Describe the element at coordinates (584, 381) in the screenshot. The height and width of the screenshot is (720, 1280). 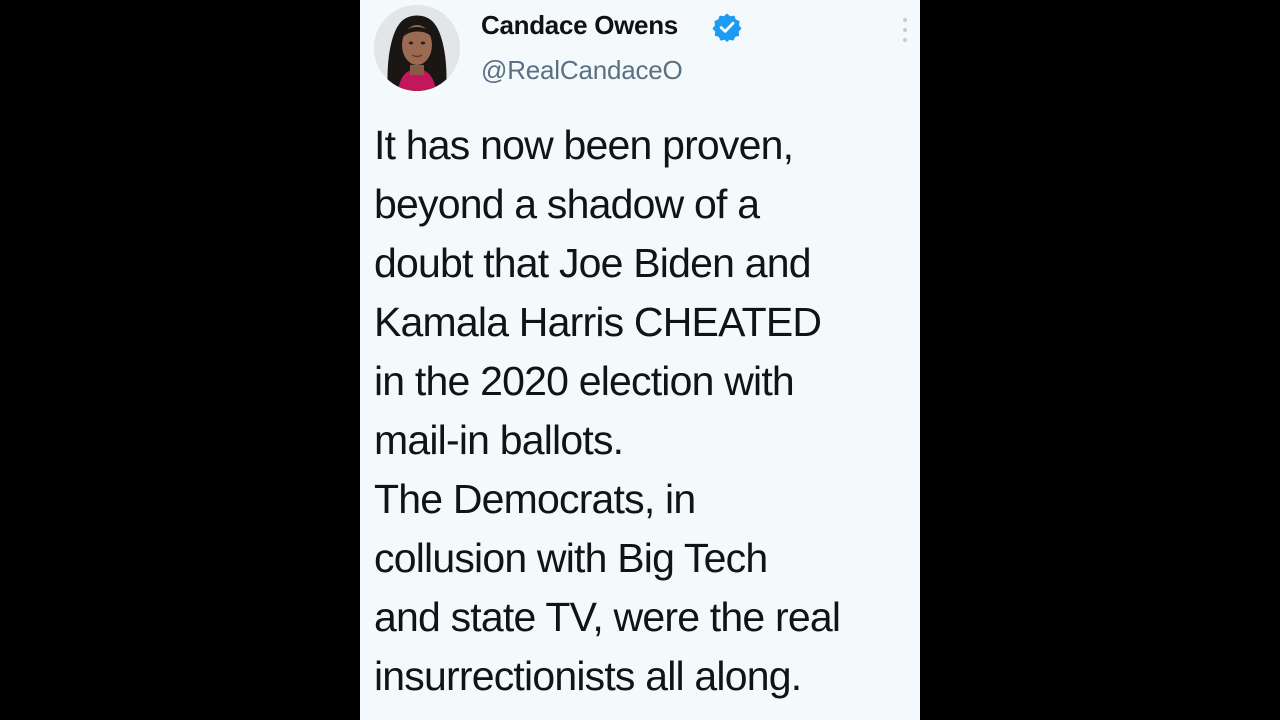
I see `tweet-text-line: in the 2020 election with` at that location.